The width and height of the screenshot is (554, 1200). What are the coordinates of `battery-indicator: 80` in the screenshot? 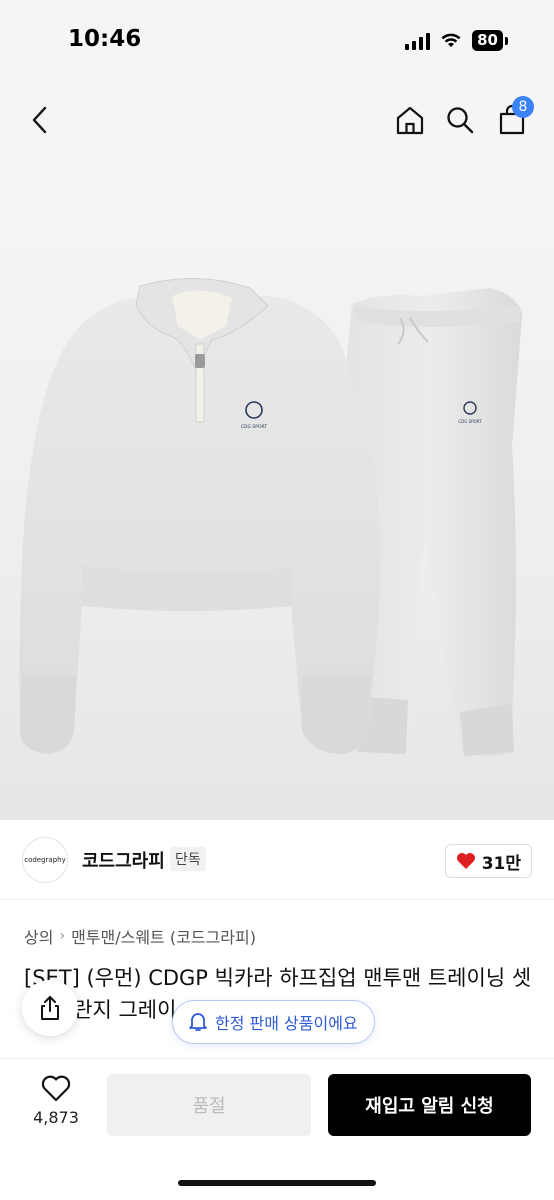 It's located at (490, 40).